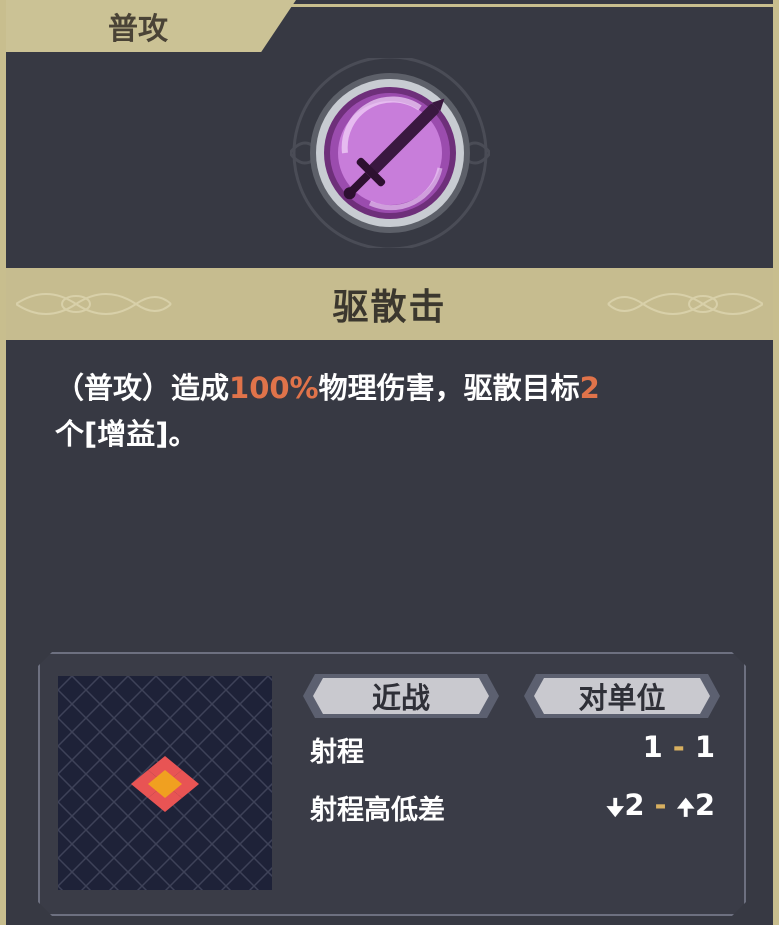 The image size is (779, 925). What do you see at coordinates (394, 149) in the screenshot?
I see `sword-icon` at bounding box center [394, 149].